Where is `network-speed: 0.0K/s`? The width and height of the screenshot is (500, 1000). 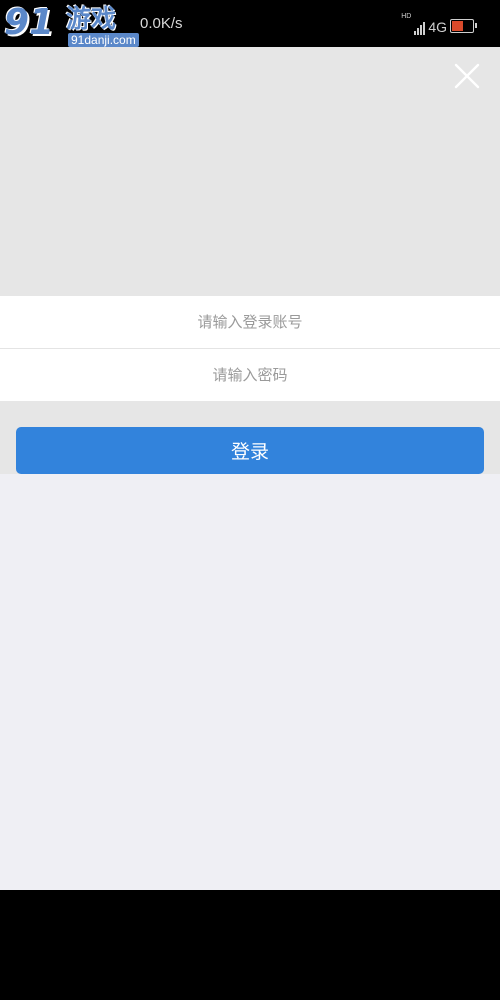 network-speed: 0.0K/s is located at coordinates (161, 23).